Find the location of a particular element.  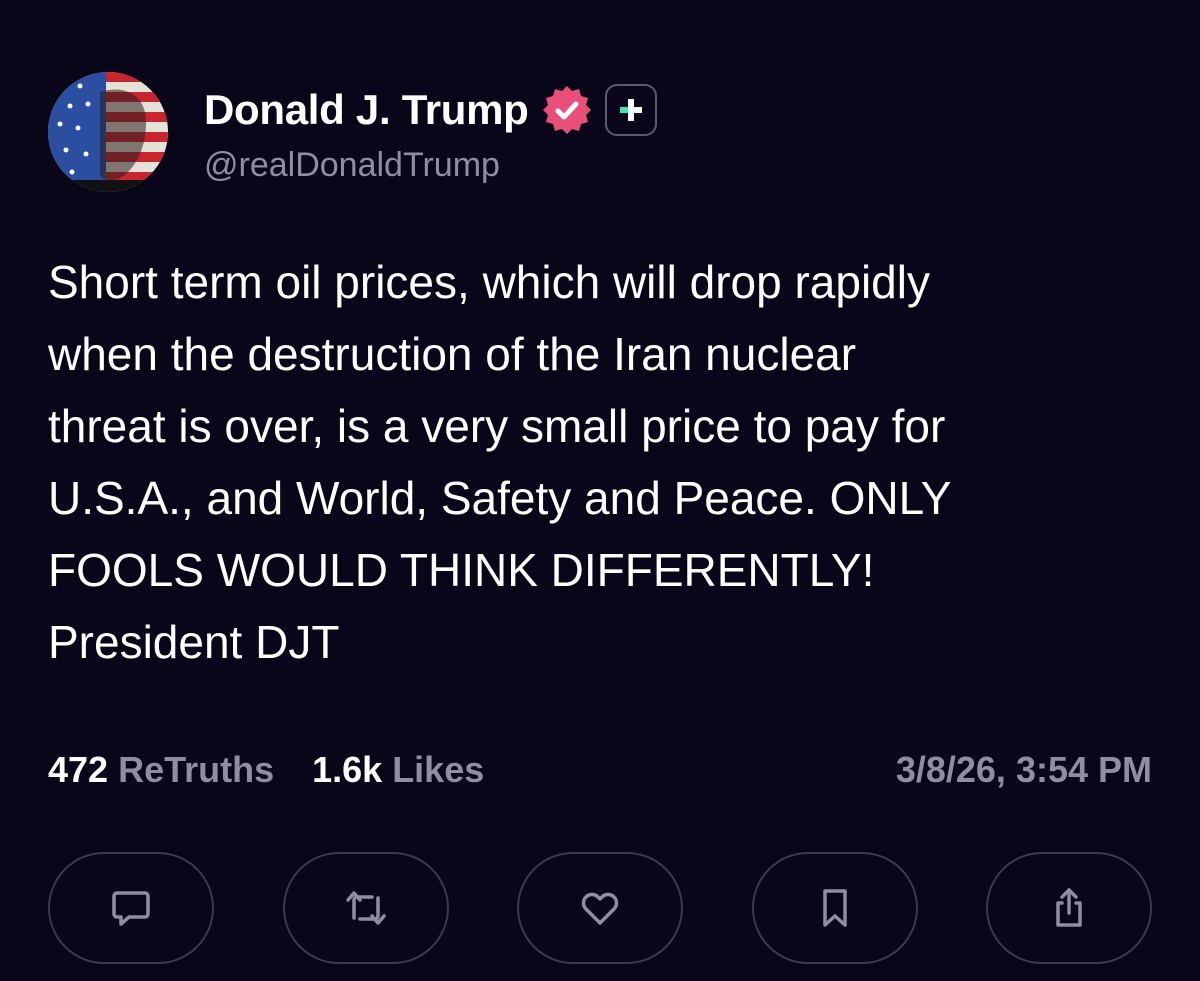

post-timestamp: 3/8/26, 3:54 PM is located at coordinates (1023, 769).